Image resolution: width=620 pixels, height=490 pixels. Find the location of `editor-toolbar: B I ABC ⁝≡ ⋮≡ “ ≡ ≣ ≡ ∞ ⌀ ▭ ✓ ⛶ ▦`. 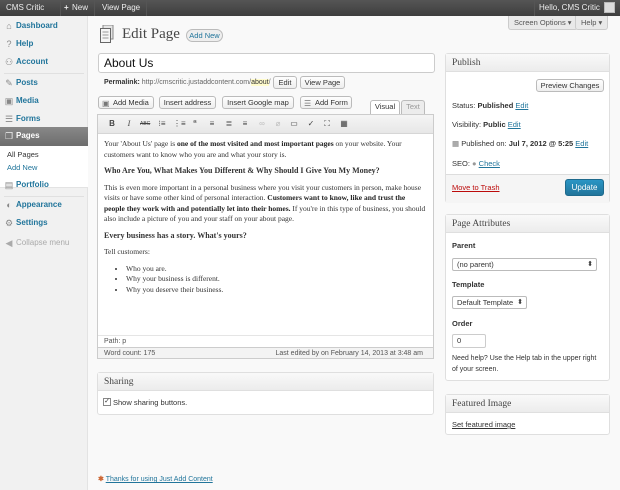

editor-toolbar: B I ABC ⁝≡ ⋮≡ “ ≡ ≣ ≡ ∞ ⌀ ▭ ✓ ⛶ ▦ is located at coordinates (265, 124).